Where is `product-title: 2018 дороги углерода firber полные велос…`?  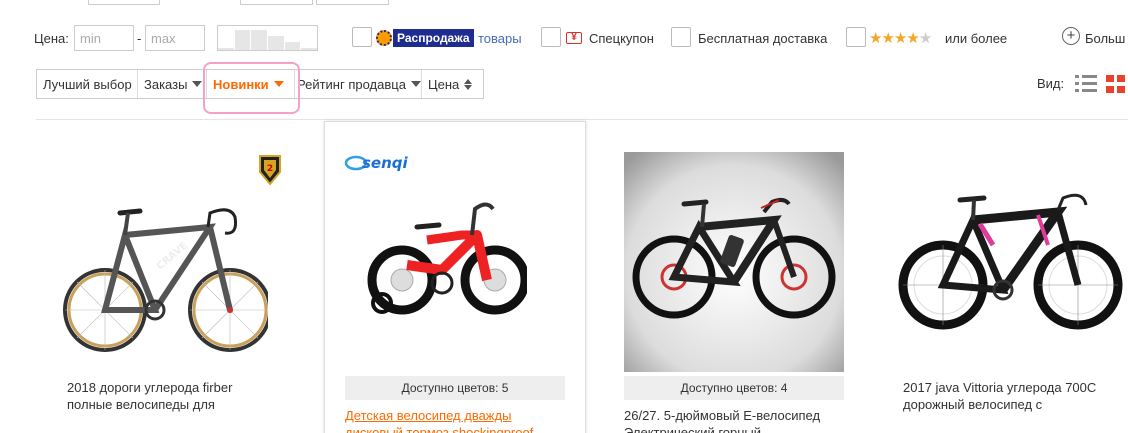
product-title: 2018 дороги углерода firber полные велос… is located at coordinates (187, 396).